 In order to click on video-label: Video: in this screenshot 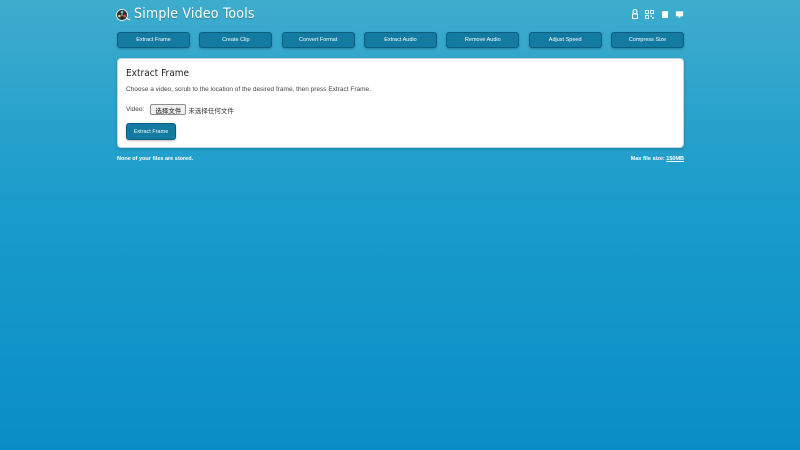, I will do `click(135, 109)`.